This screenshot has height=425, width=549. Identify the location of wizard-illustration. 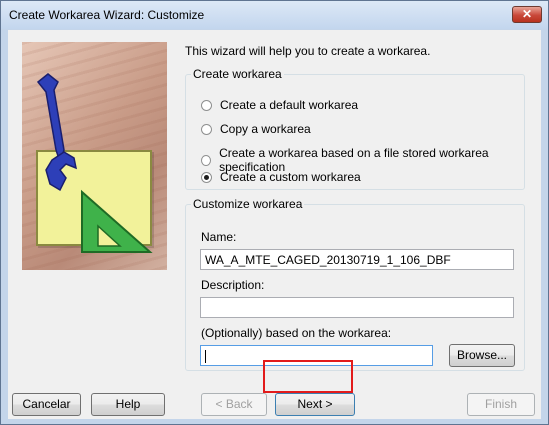
(94, 156).